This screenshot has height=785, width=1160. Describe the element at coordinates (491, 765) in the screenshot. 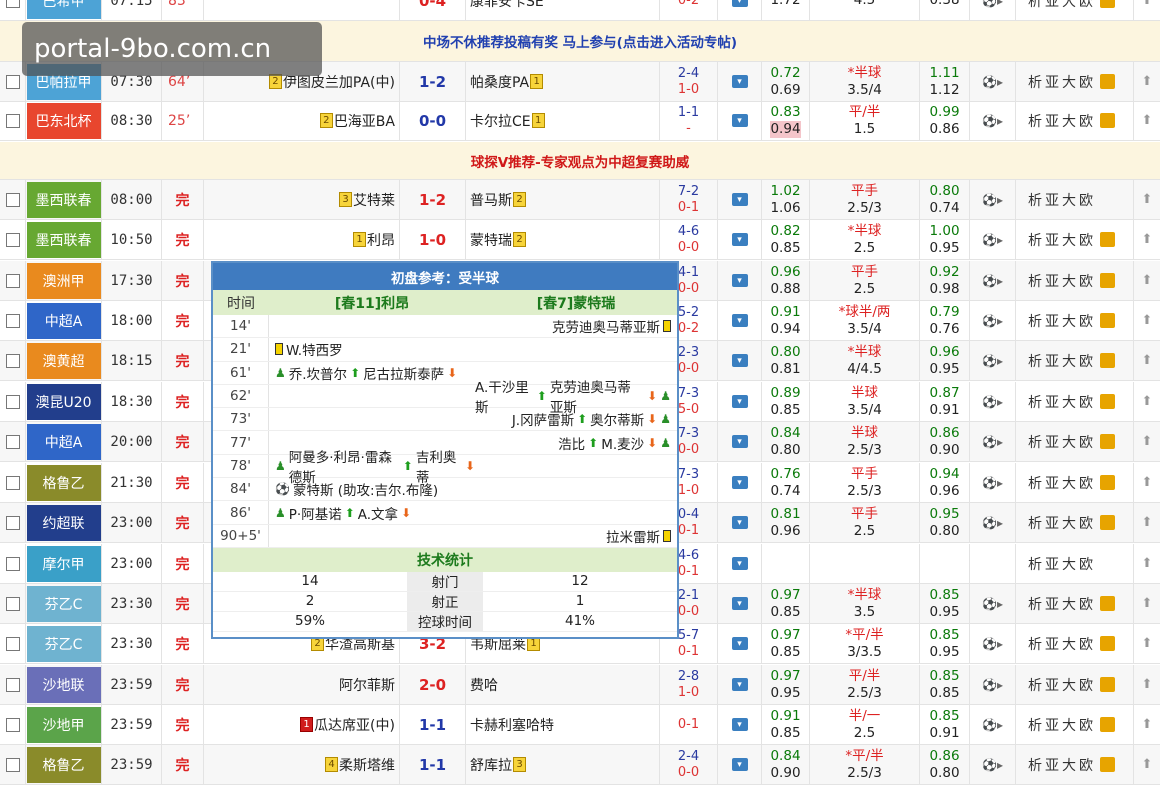

I see `away-team-name: 舒库拉` at that location.